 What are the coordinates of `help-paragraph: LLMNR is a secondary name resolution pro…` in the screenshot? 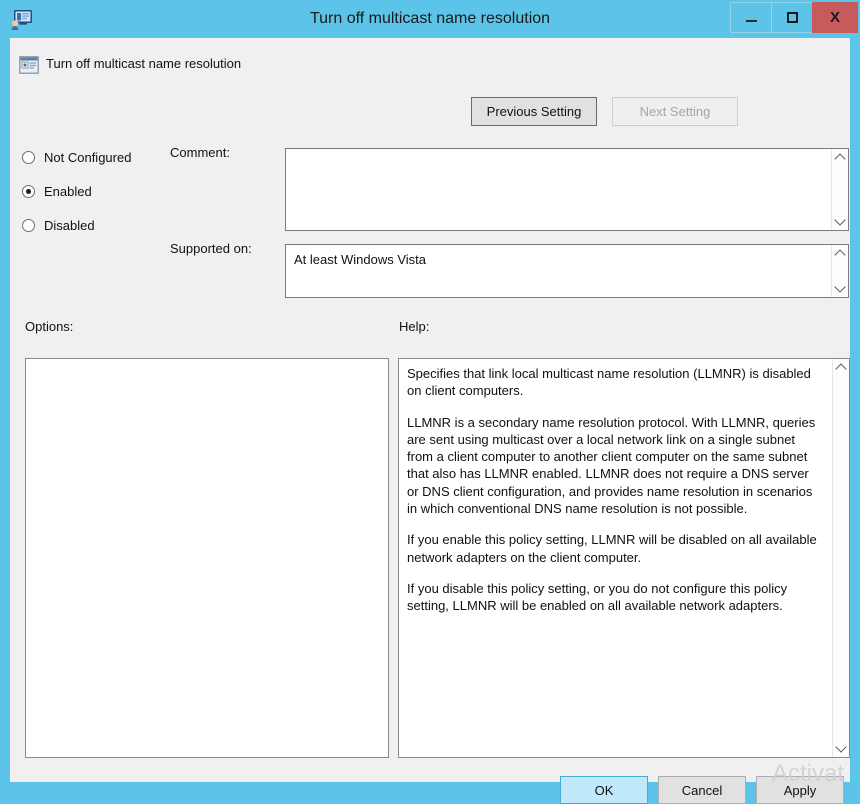 It's located at (611, 465).